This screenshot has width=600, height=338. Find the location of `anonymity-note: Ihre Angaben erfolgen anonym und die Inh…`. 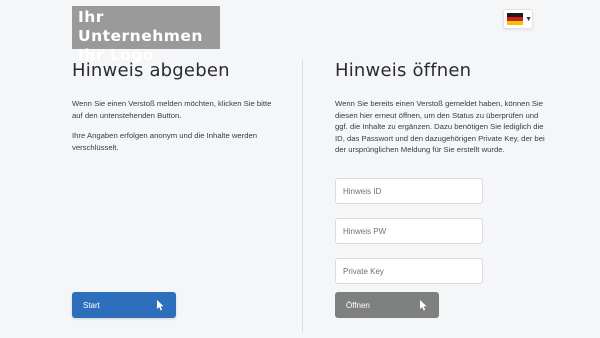

anonymity-note: Ihre Angaben erfolgen anonym und die Inh… is located at coordinates (165, 141).